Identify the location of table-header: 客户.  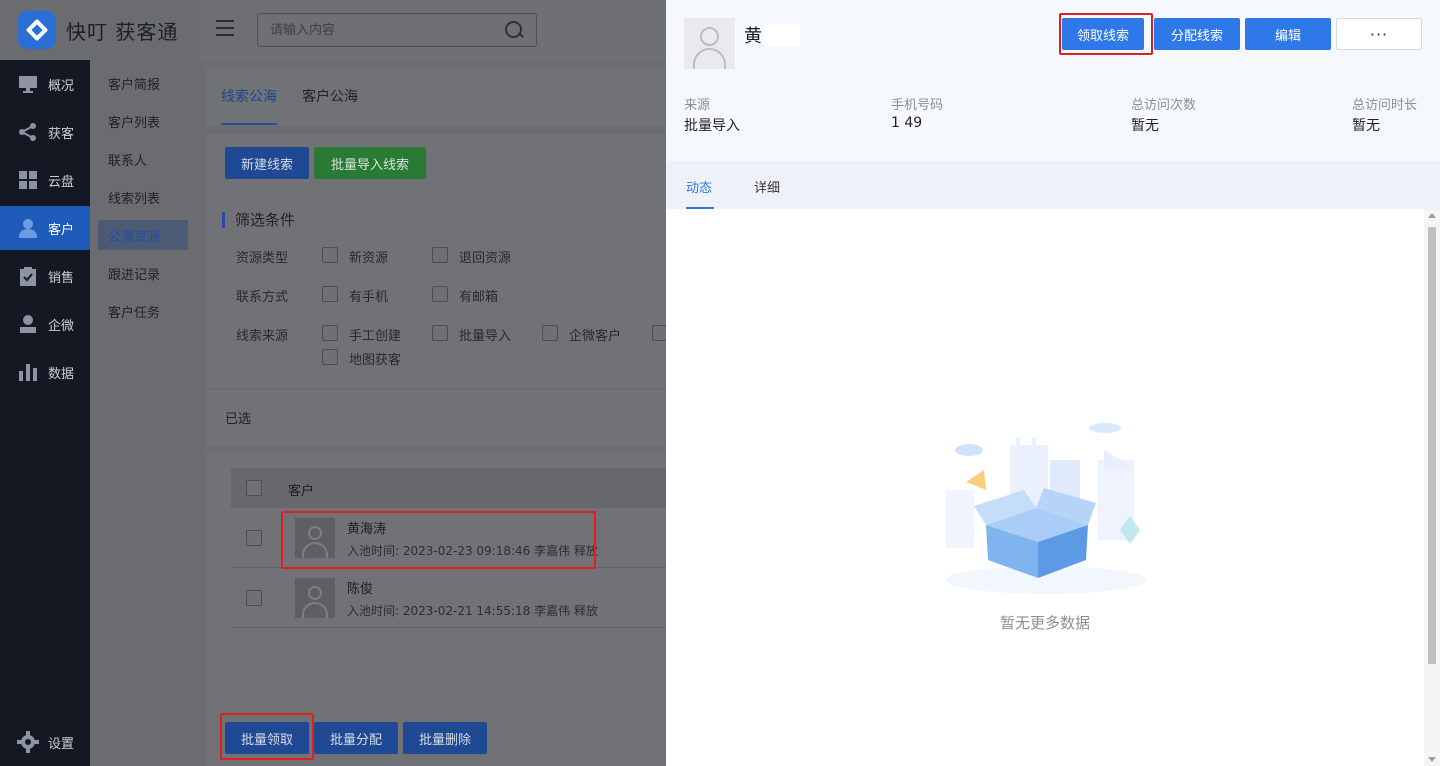
(448, 488).